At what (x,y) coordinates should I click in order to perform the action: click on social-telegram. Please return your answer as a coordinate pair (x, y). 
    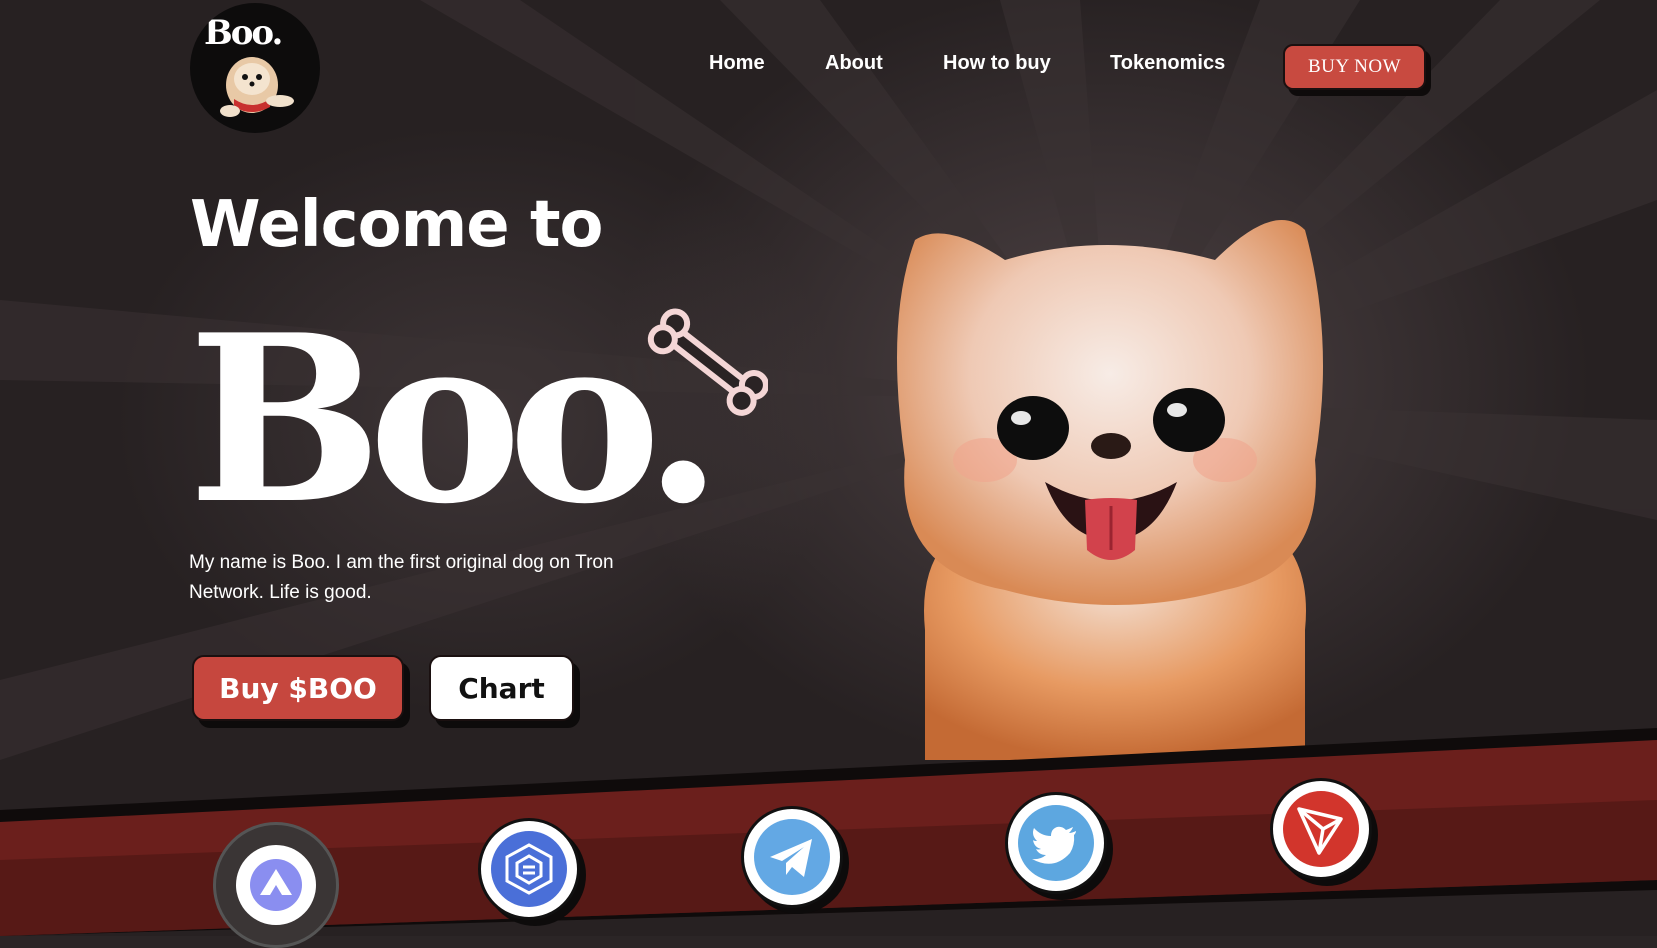
    Looking at the image, I should click on (792, 857).